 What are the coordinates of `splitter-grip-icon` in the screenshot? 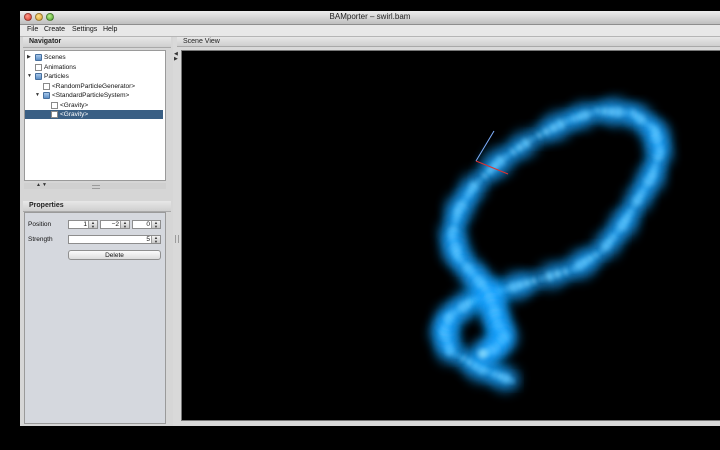 It's located at (96, 187).